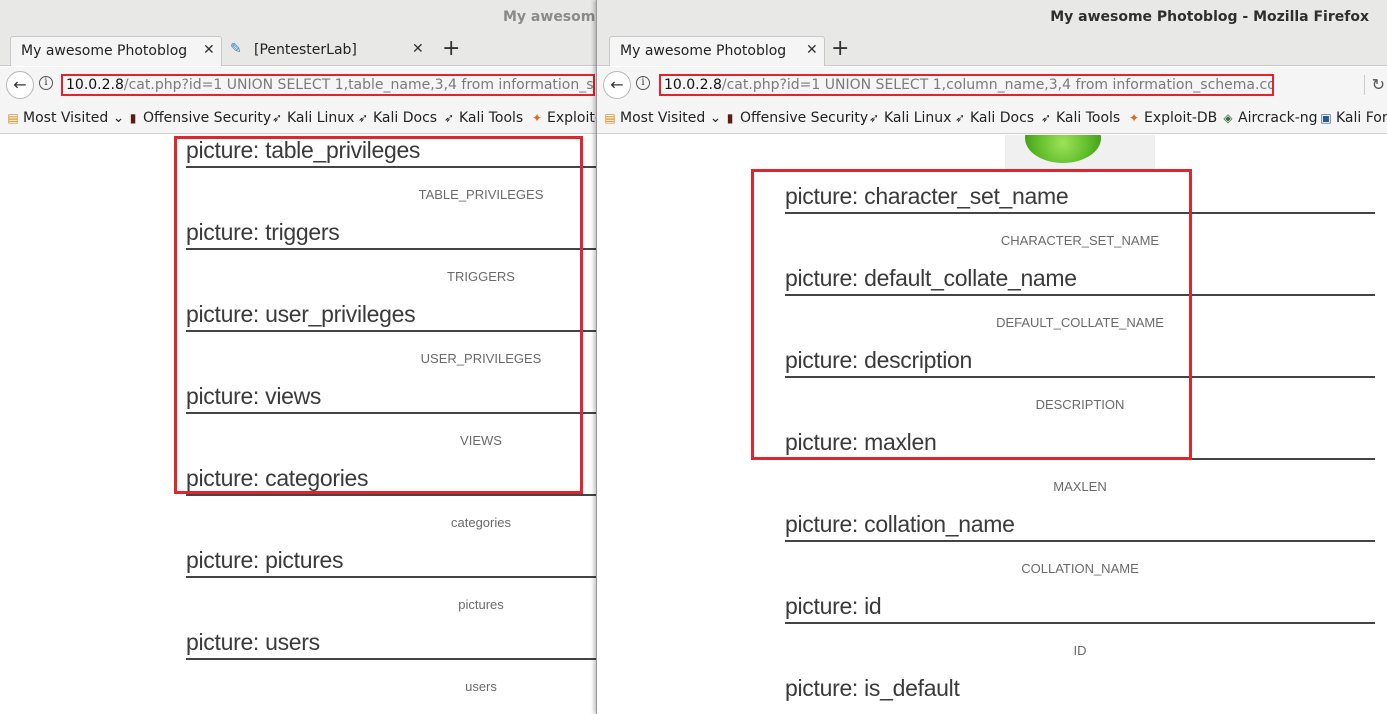  What do you see at coordinates (900, 524) in the screenshot?
I see `picture-title: picture: collation_name` at bounding box center [900, 524].